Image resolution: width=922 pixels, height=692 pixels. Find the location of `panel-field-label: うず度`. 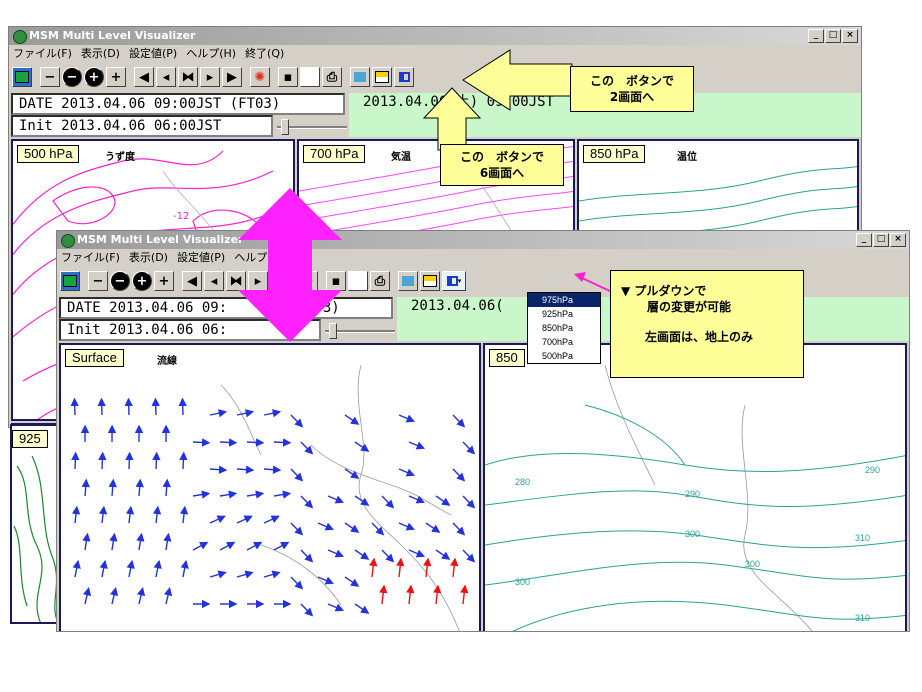

panel-field-label: うず度 is located at coordinates (120, 157).